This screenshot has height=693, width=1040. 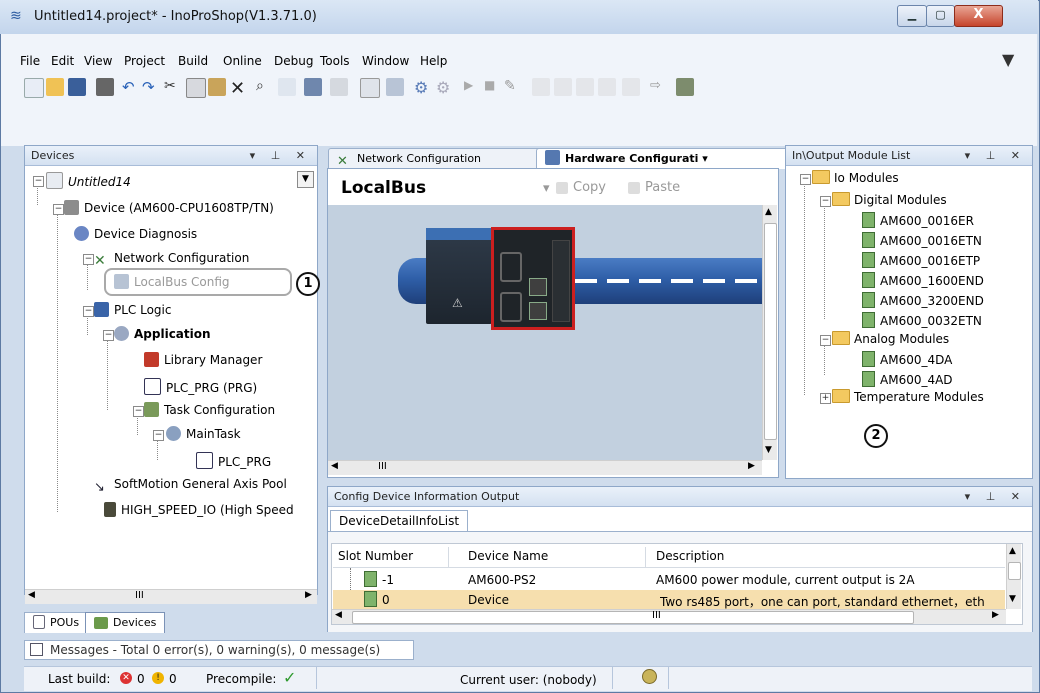 What do you see at coordinates (131, 87) in the screenshot?
I see `undo-icon: ↶` at bounding box center [131, 87].